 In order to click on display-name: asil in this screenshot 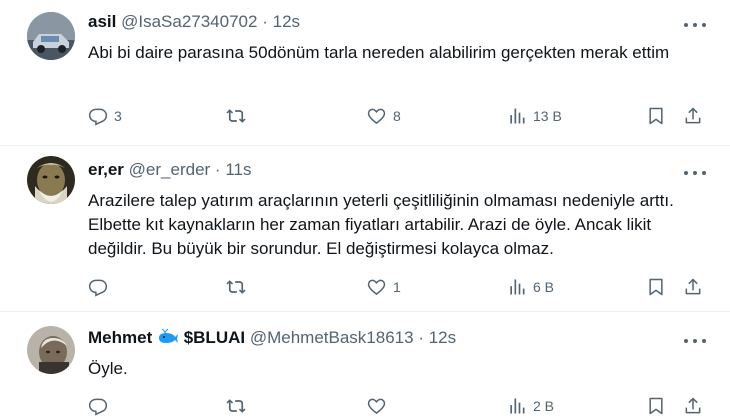, I will do `click(102, 21)`.